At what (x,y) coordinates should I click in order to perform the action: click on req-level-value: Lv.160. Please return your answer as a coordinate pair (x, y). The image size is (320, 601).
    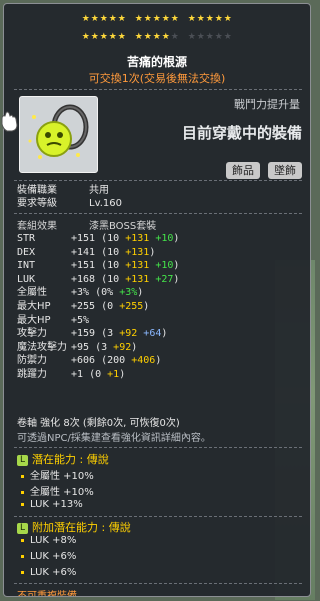
    Looking at the image, I should click on (105, 203).